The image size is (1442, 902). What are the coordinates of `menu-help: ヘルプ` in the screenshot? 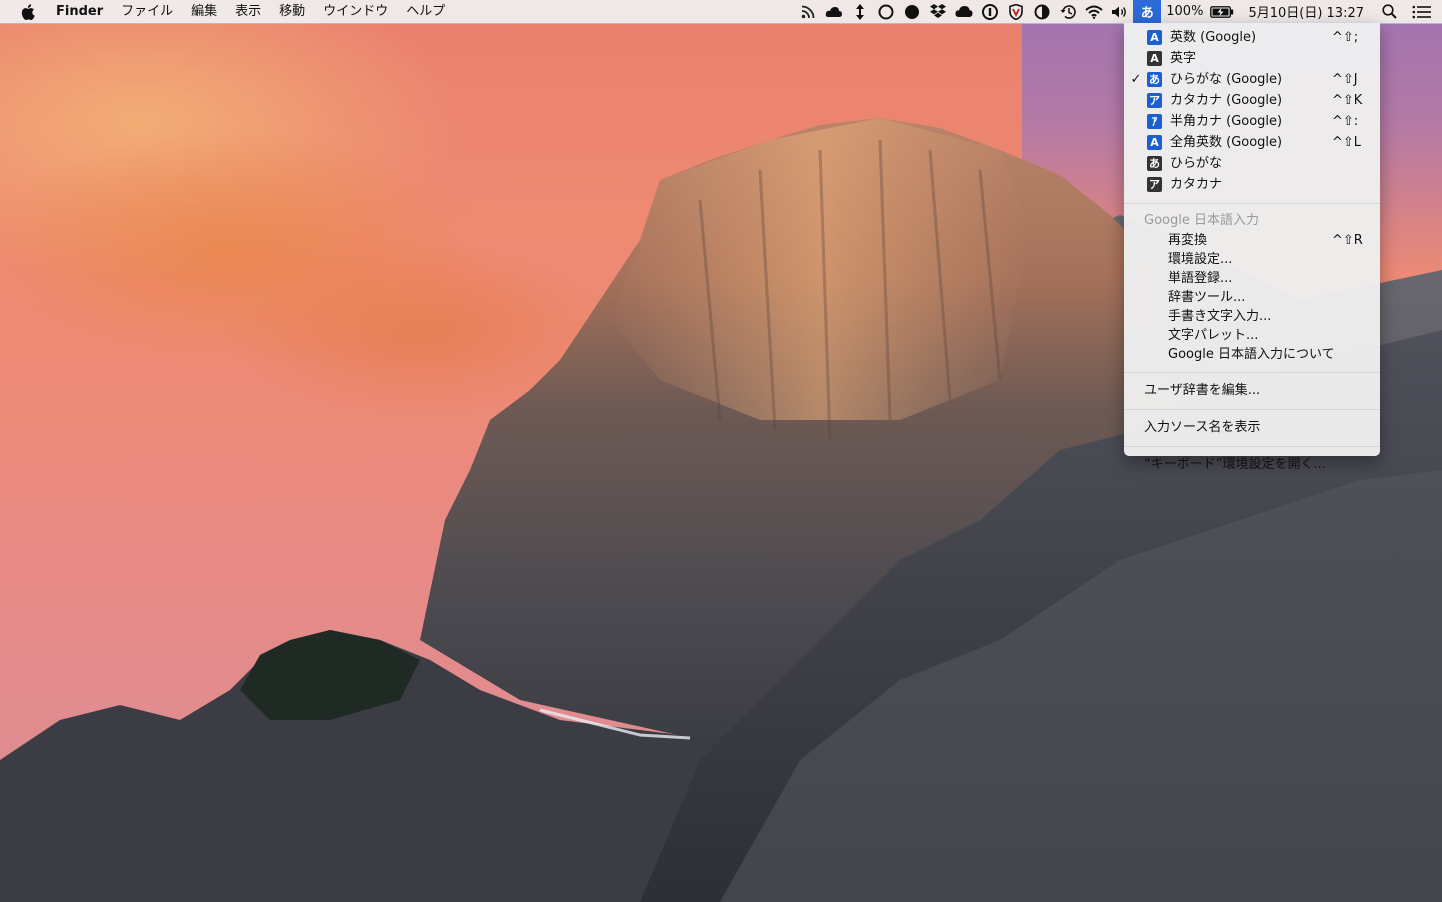 It's located at (425, 11).